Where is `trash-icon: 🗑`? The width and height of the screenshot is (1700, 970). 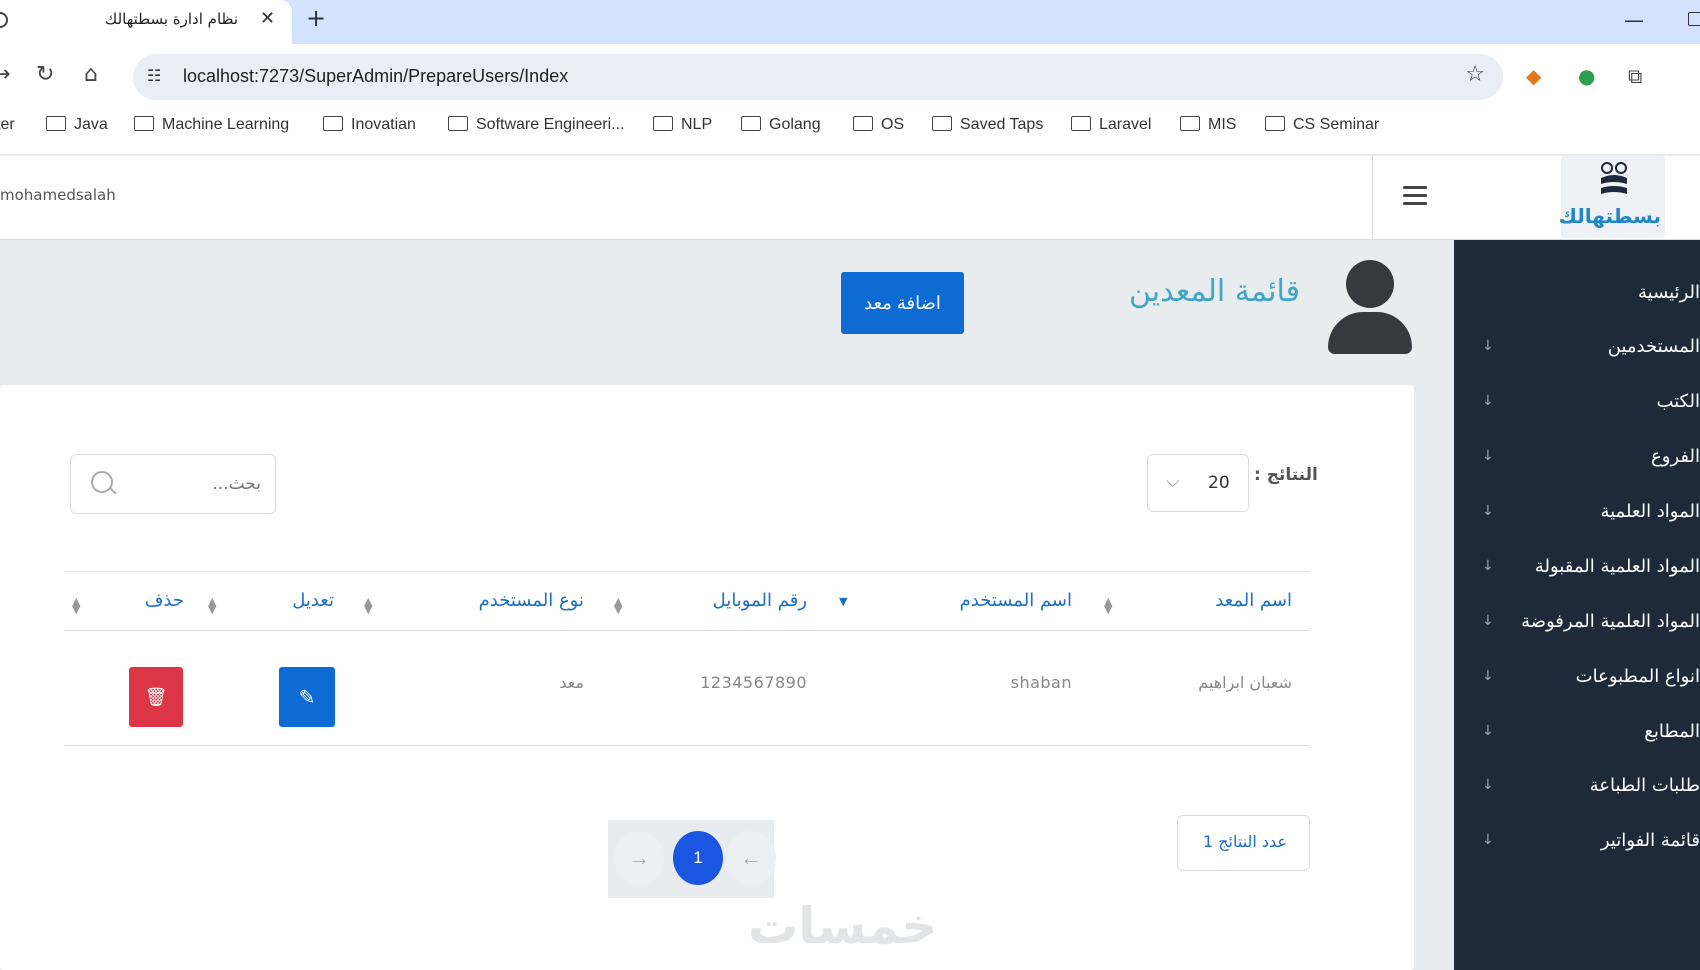 trash-icon: 🗑 is located at coordinates (156, 696).